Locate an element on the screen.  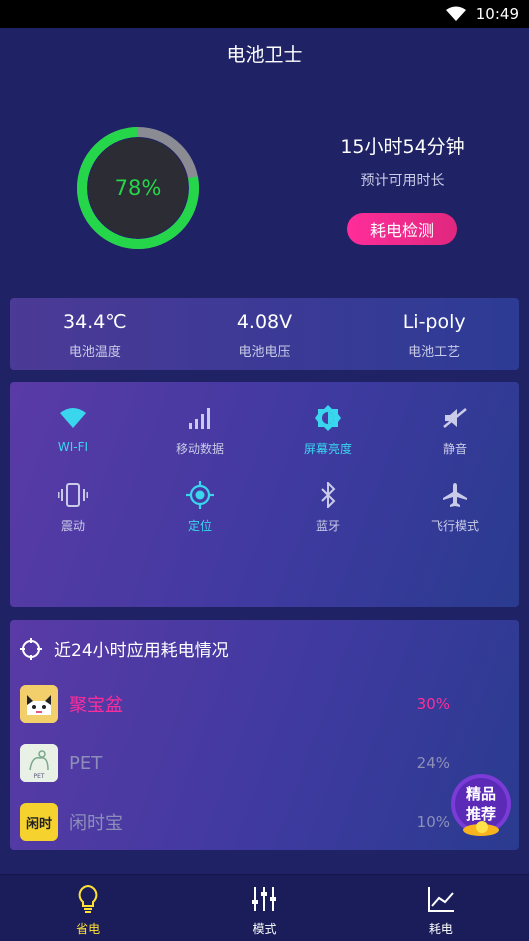
stat-value: 4.08V is located at coordinates (264, 322).